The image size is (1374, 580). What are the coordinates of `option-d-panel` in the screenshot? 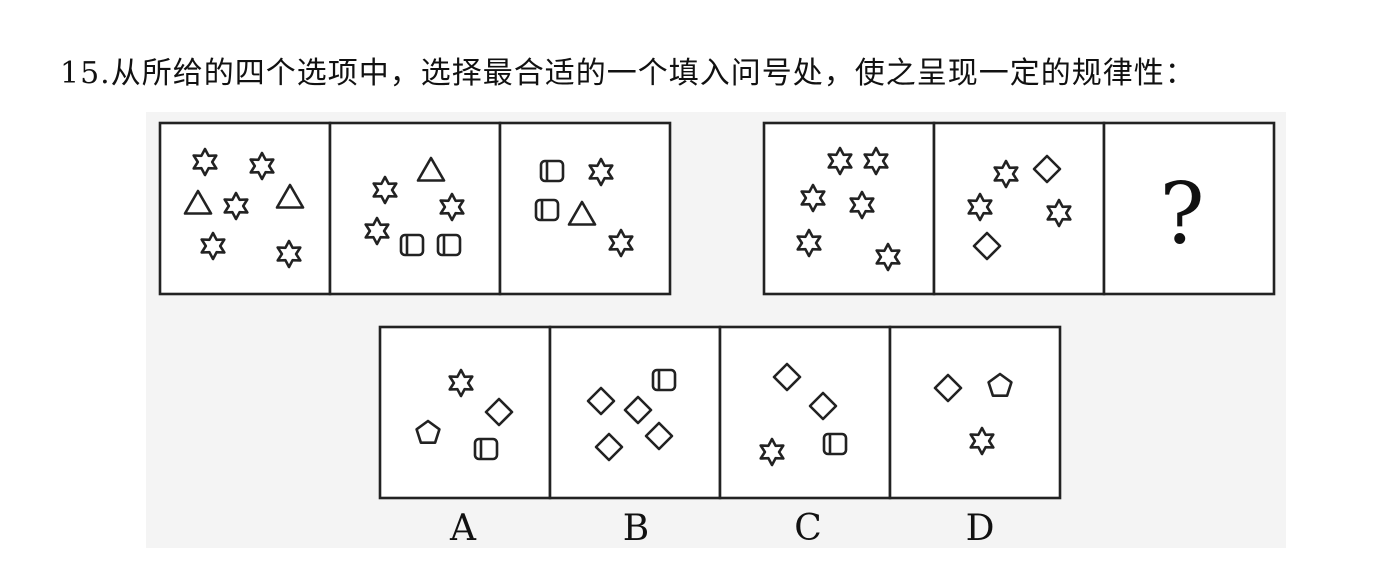 It's located at (975, 412).